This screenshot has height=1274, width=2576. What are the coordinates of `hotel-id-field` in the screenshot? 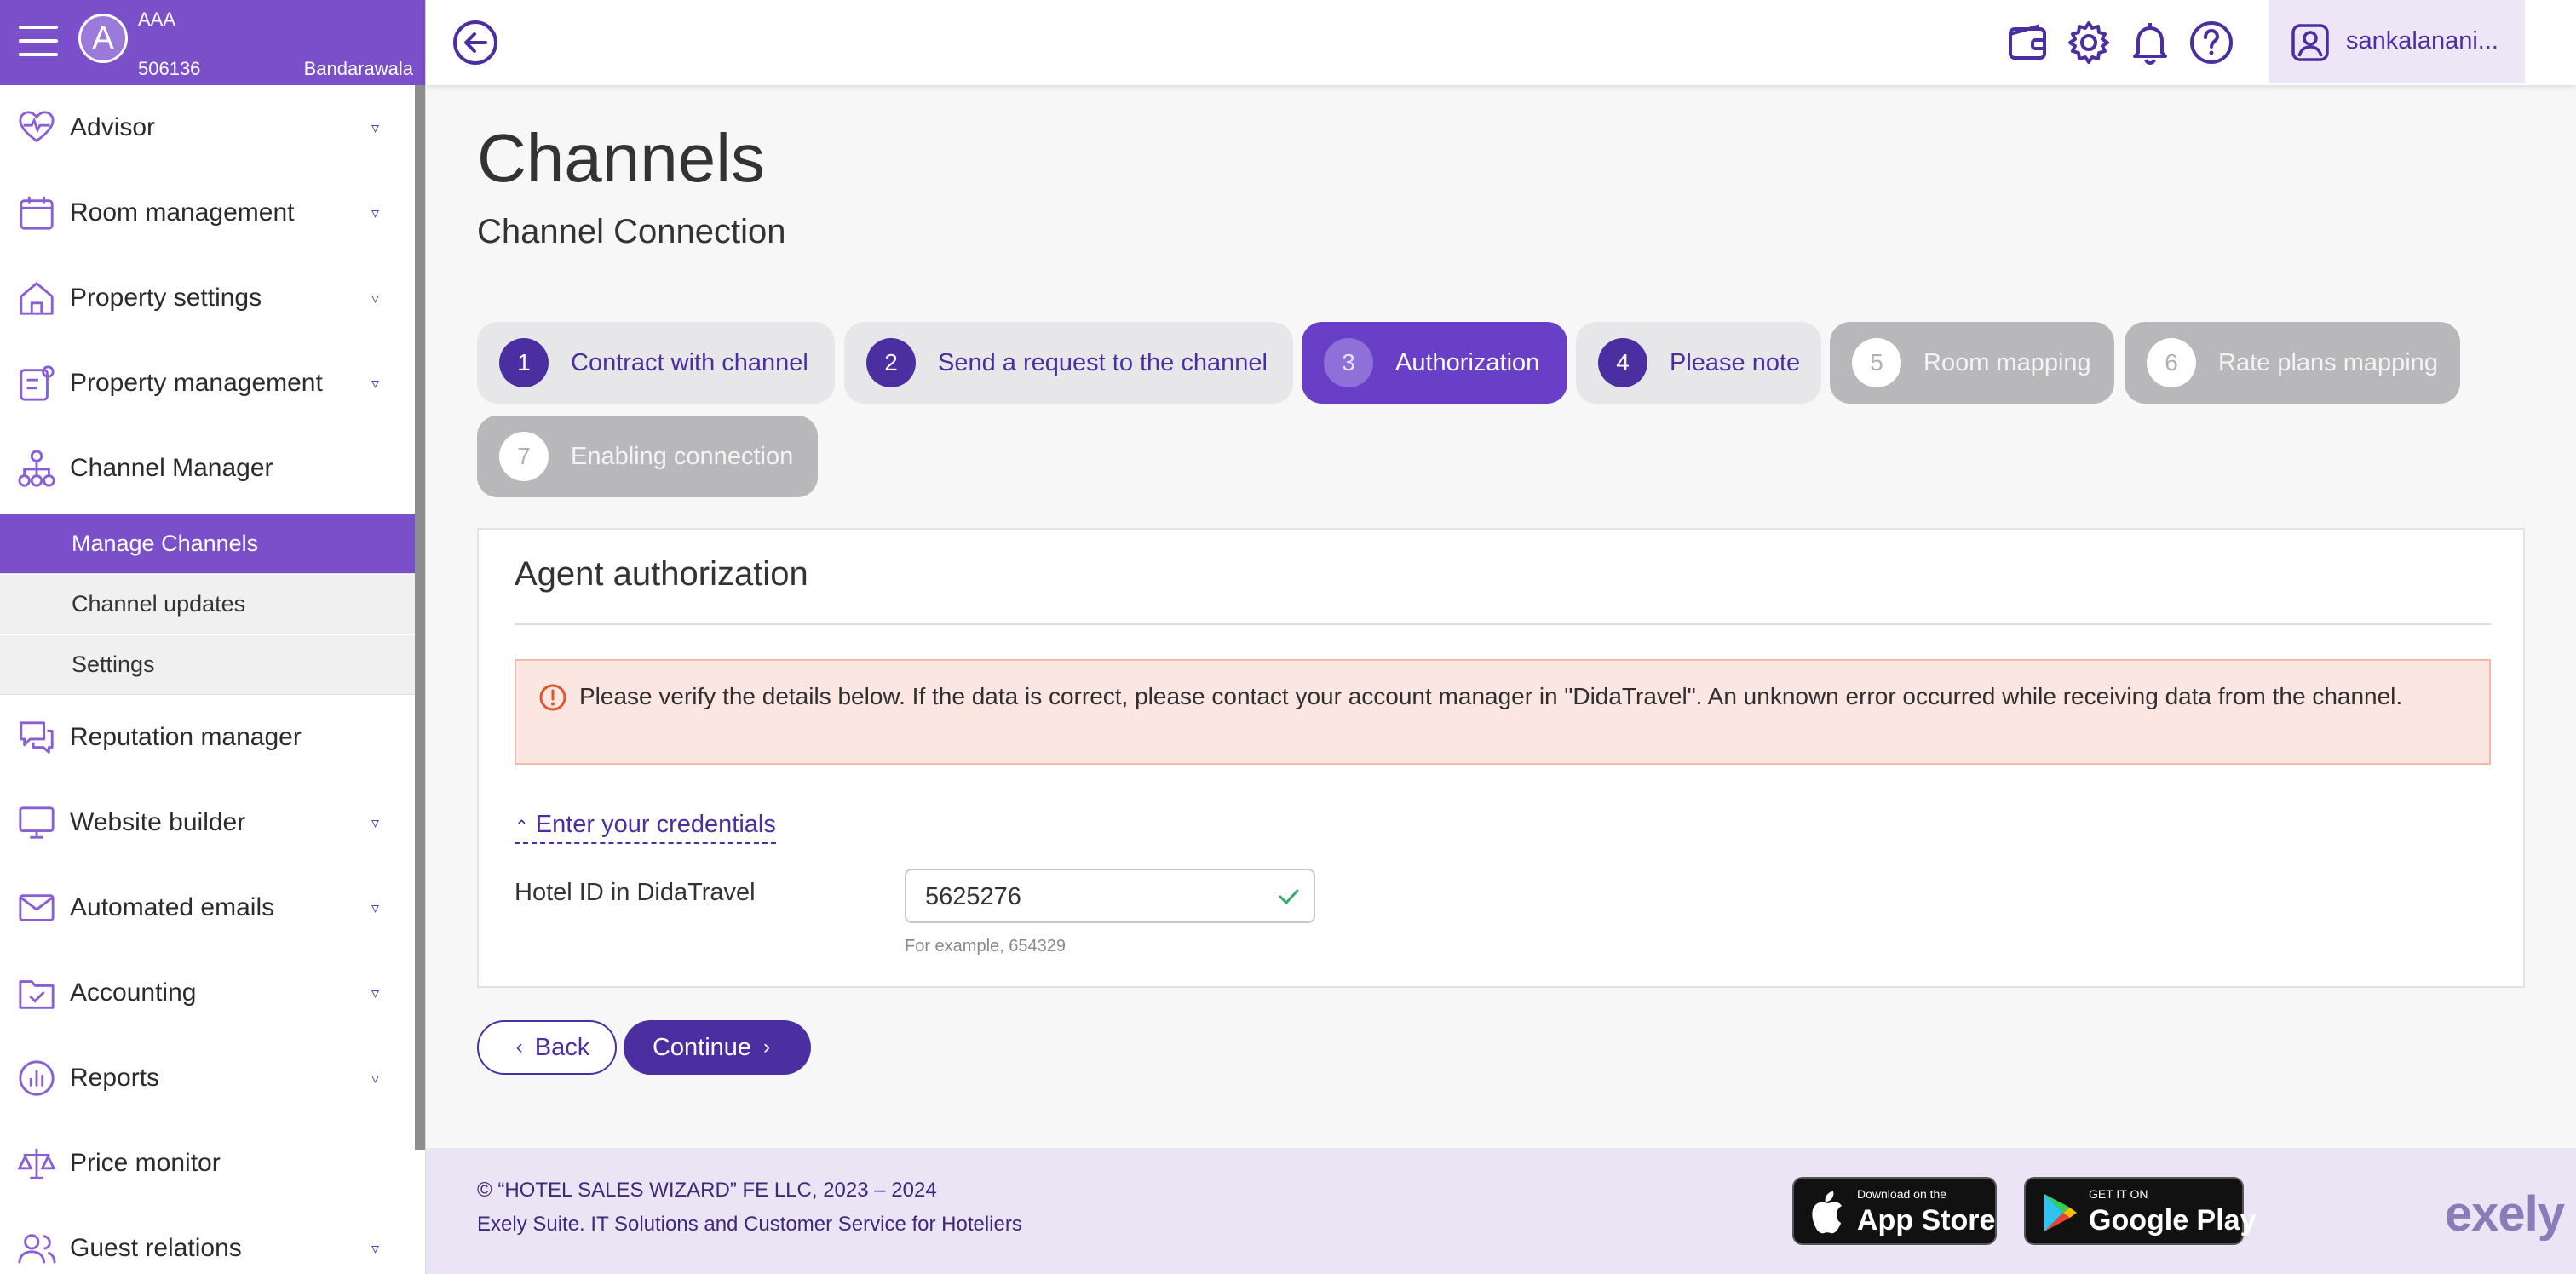 It's located at (1110, 896).